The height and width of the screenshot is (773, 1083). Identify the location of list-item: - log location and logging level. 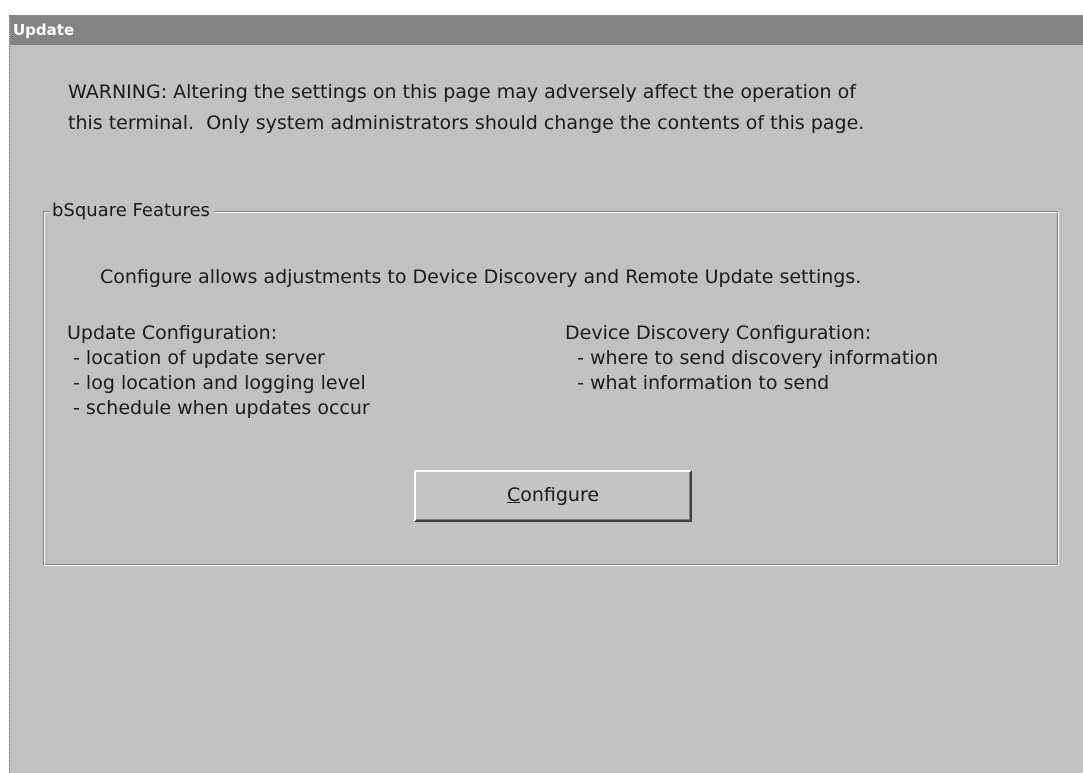
(216, 383).